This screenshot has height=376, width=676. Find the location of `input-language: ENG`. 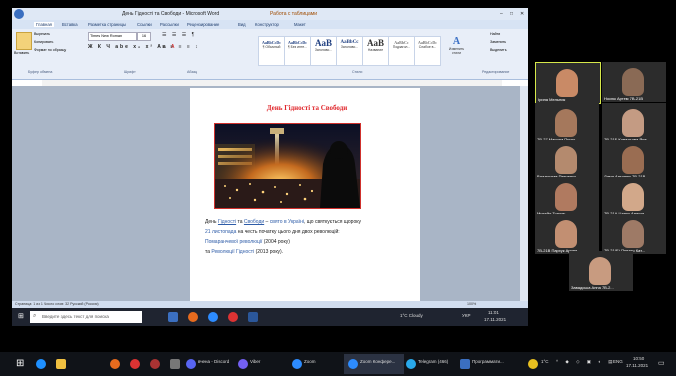

input-language: ENG is located at coordinates (618, 361).